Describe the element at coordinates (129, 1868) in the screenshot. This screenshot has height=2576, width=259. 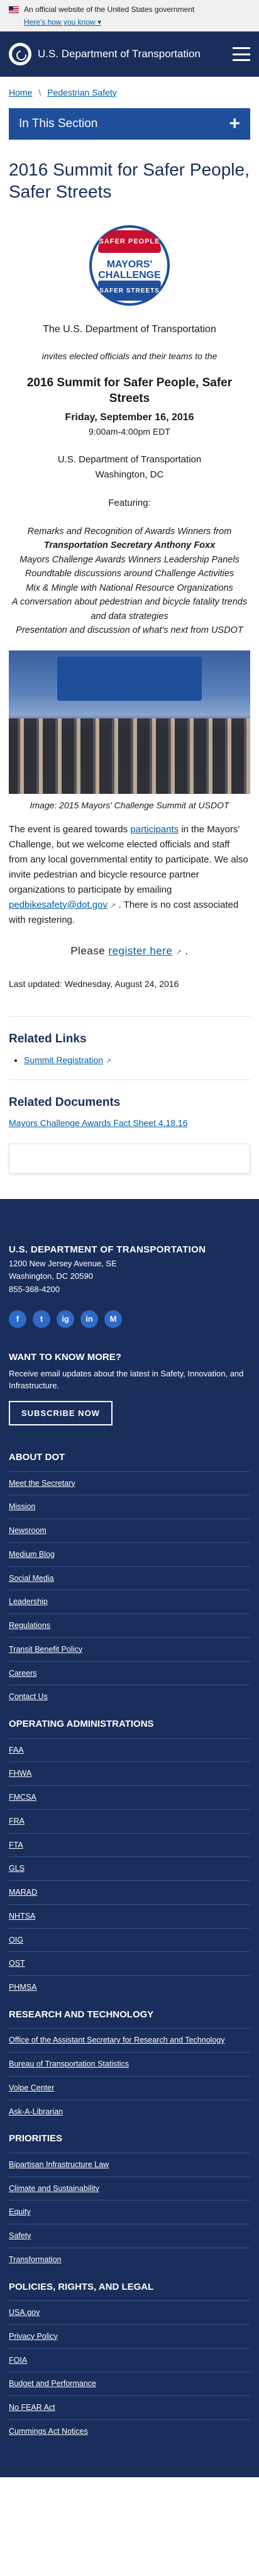
I see `footer-list-item: GLS` at that location.